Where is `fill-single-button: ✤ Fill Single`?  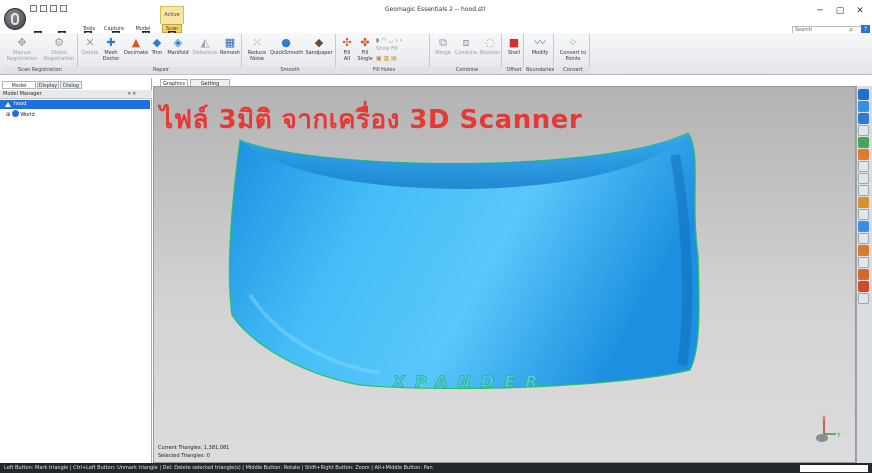 fill-single-button: ✤ Fill Single is located at coordinates (365, 49).